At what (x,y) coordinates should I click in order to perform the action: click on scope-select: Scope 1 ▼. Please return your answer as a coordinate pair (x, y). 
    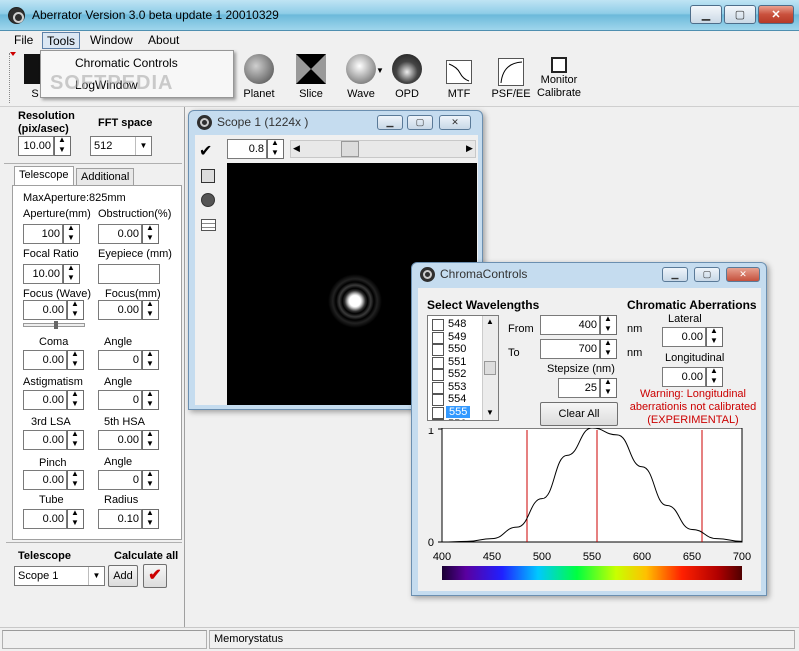
    Looking at the image, I should click on (59, 576).